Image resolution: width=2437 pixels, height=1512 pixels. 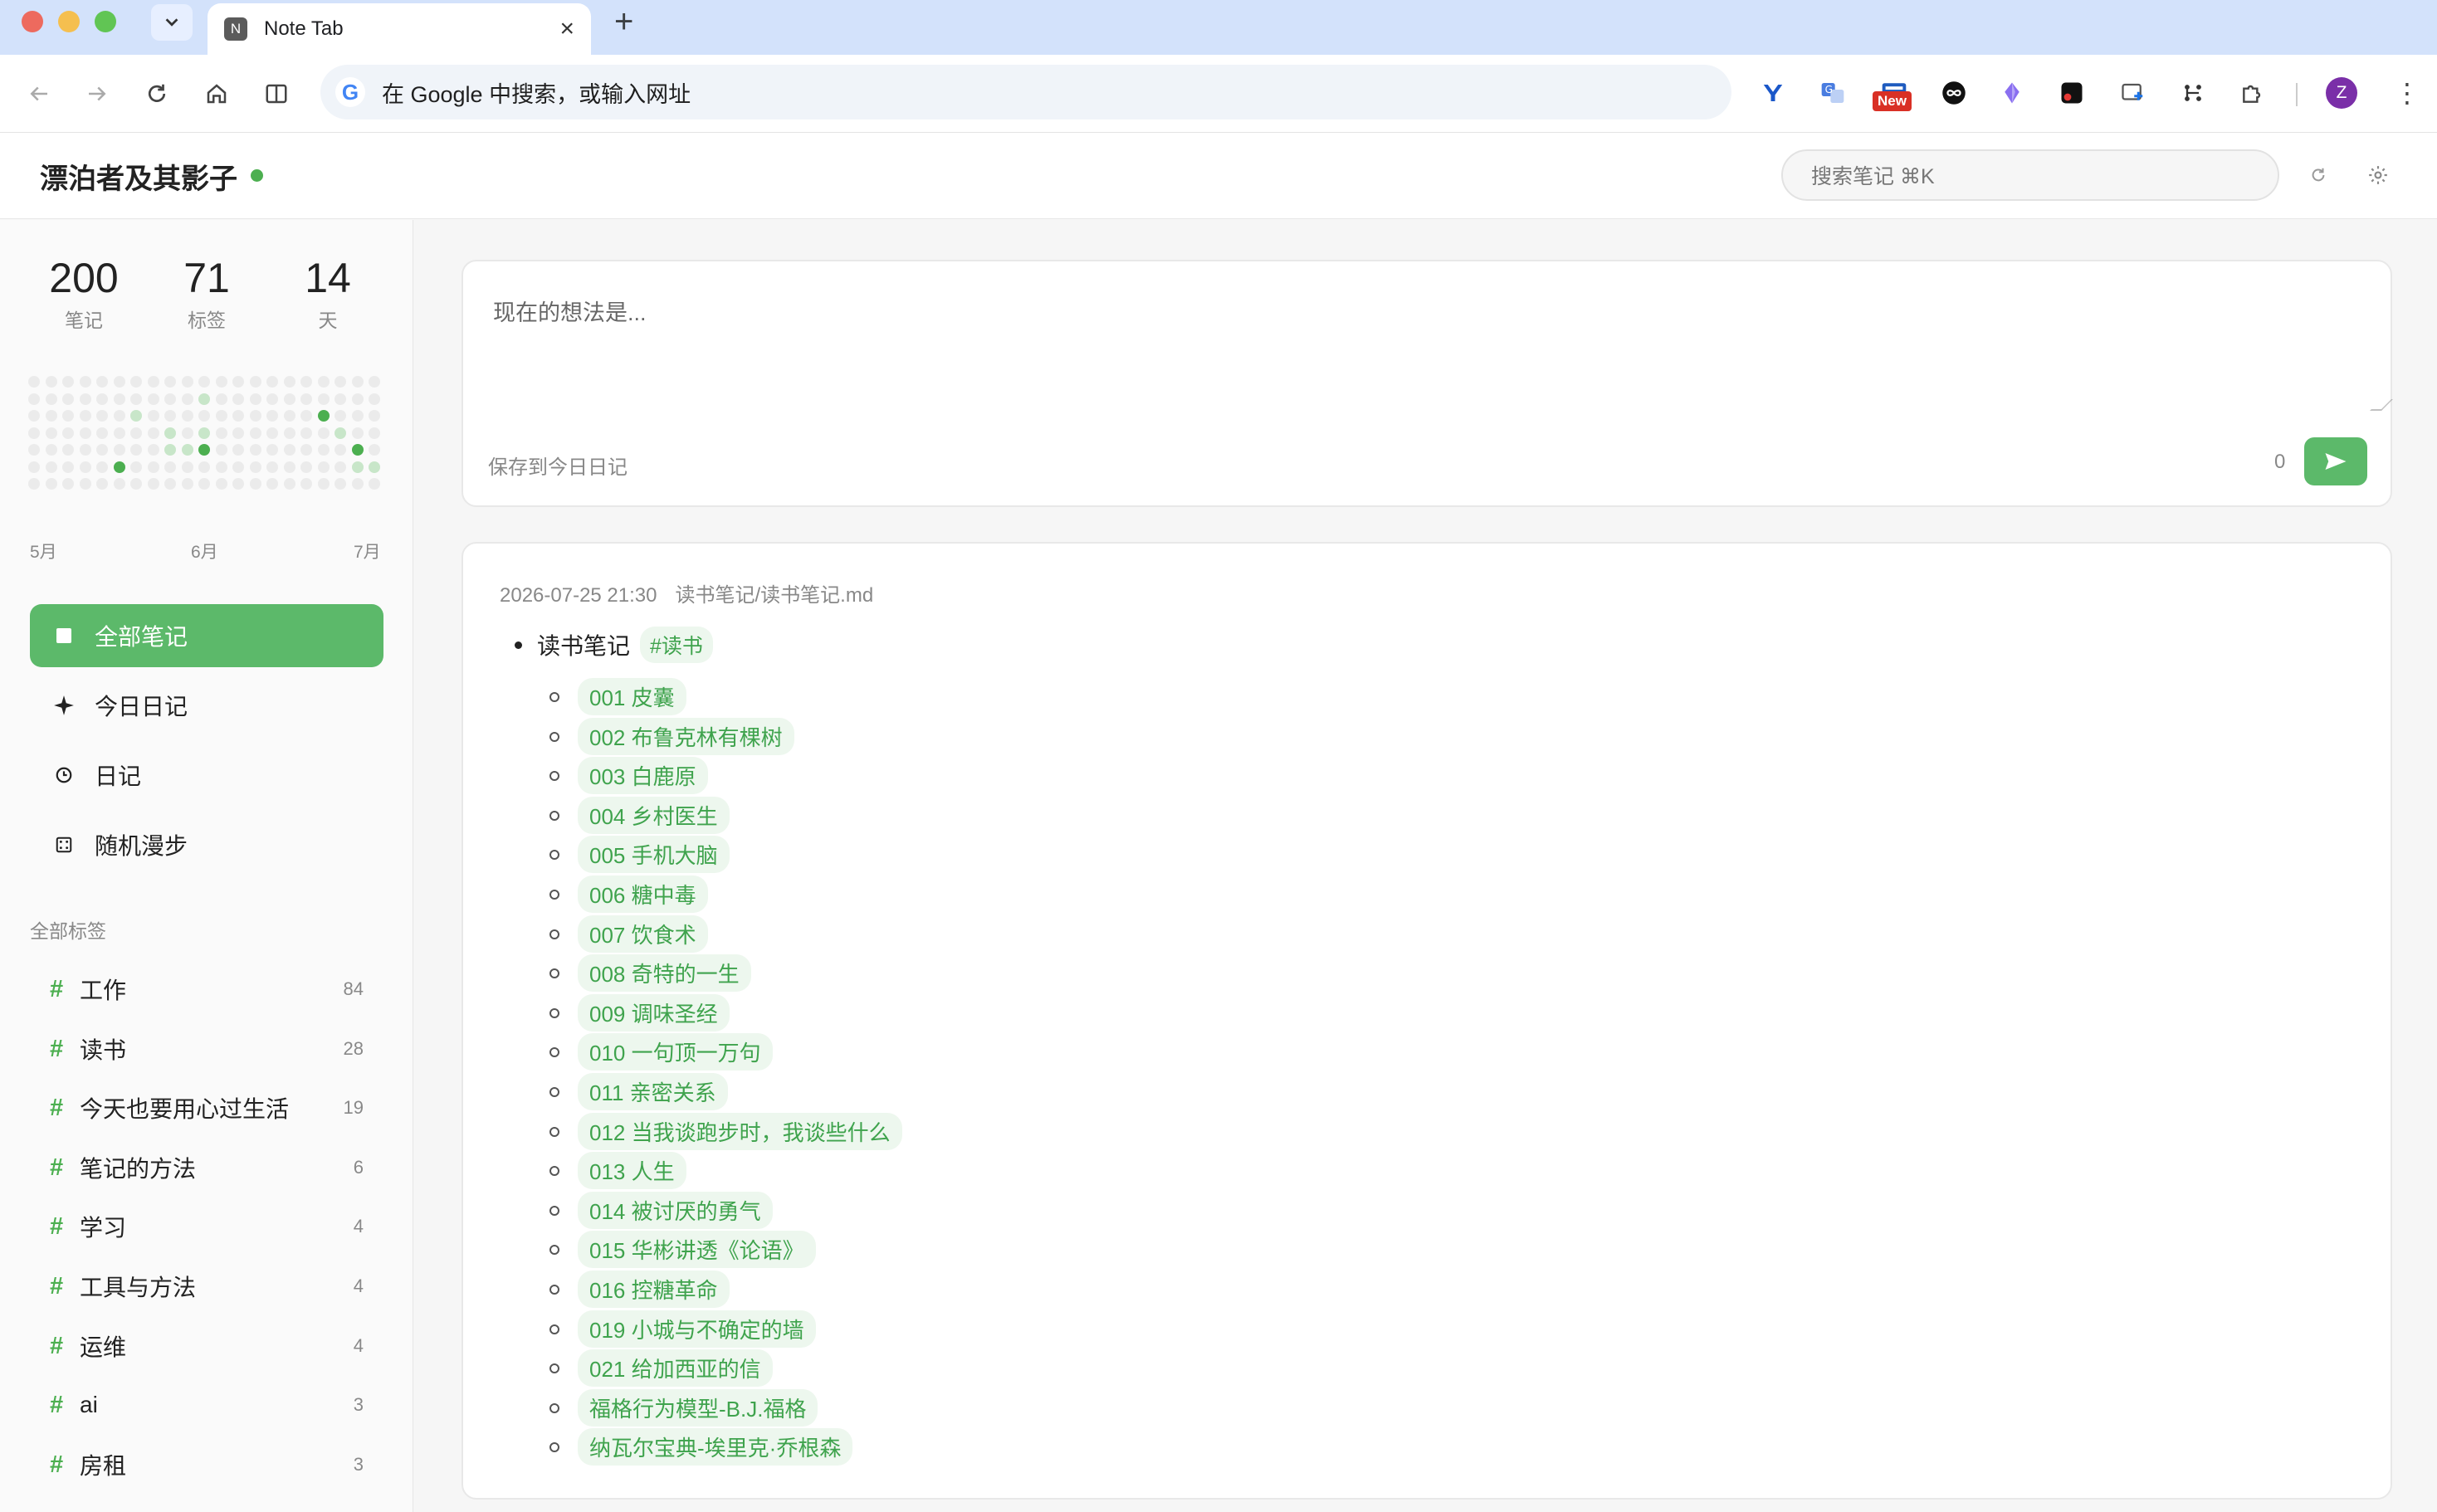 I want to click on note-link: 007 饮食术, so click(x=643, y=934).